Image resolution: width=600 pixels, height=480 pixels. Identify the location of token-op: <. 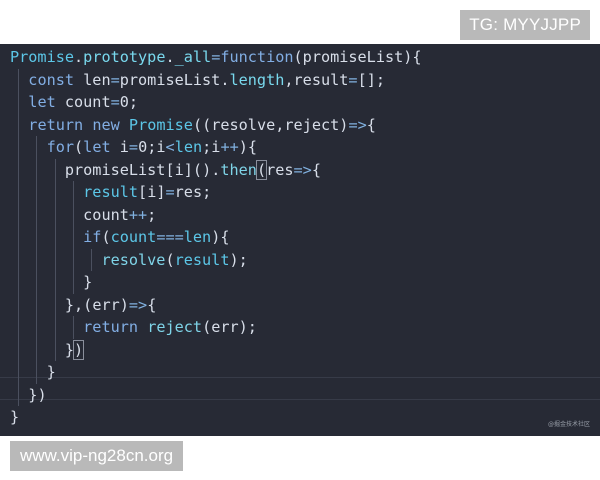
(170, 147).